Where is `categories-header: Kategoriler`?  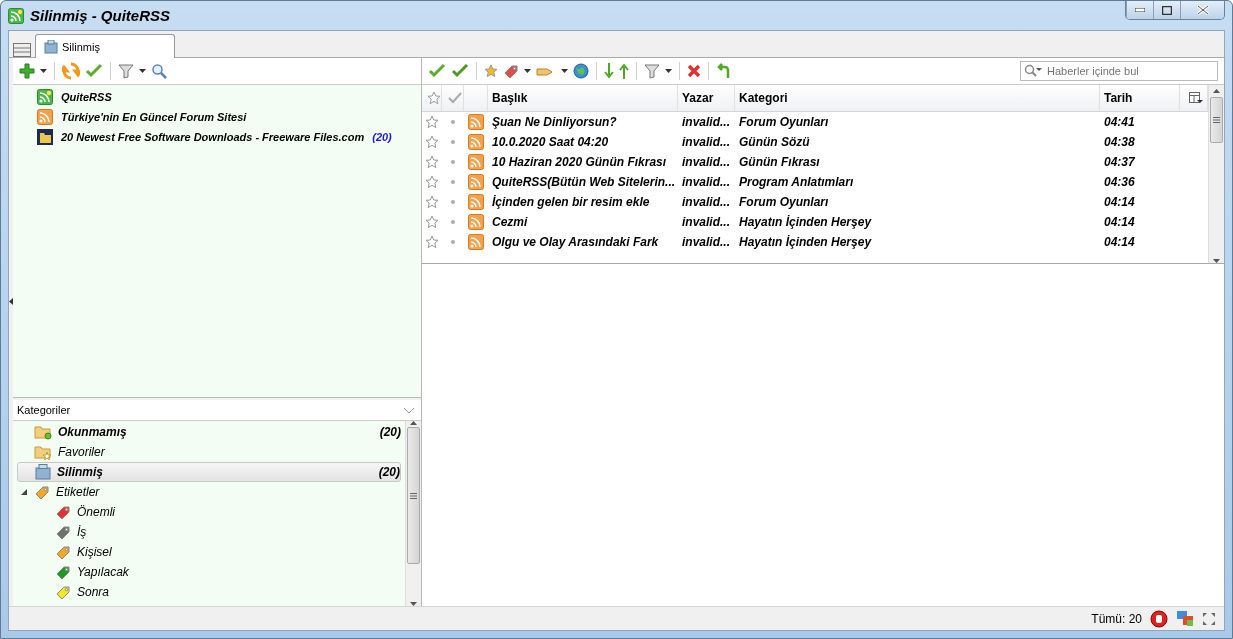 categories-header: Kategoriler is located at coordinates (217, 410).